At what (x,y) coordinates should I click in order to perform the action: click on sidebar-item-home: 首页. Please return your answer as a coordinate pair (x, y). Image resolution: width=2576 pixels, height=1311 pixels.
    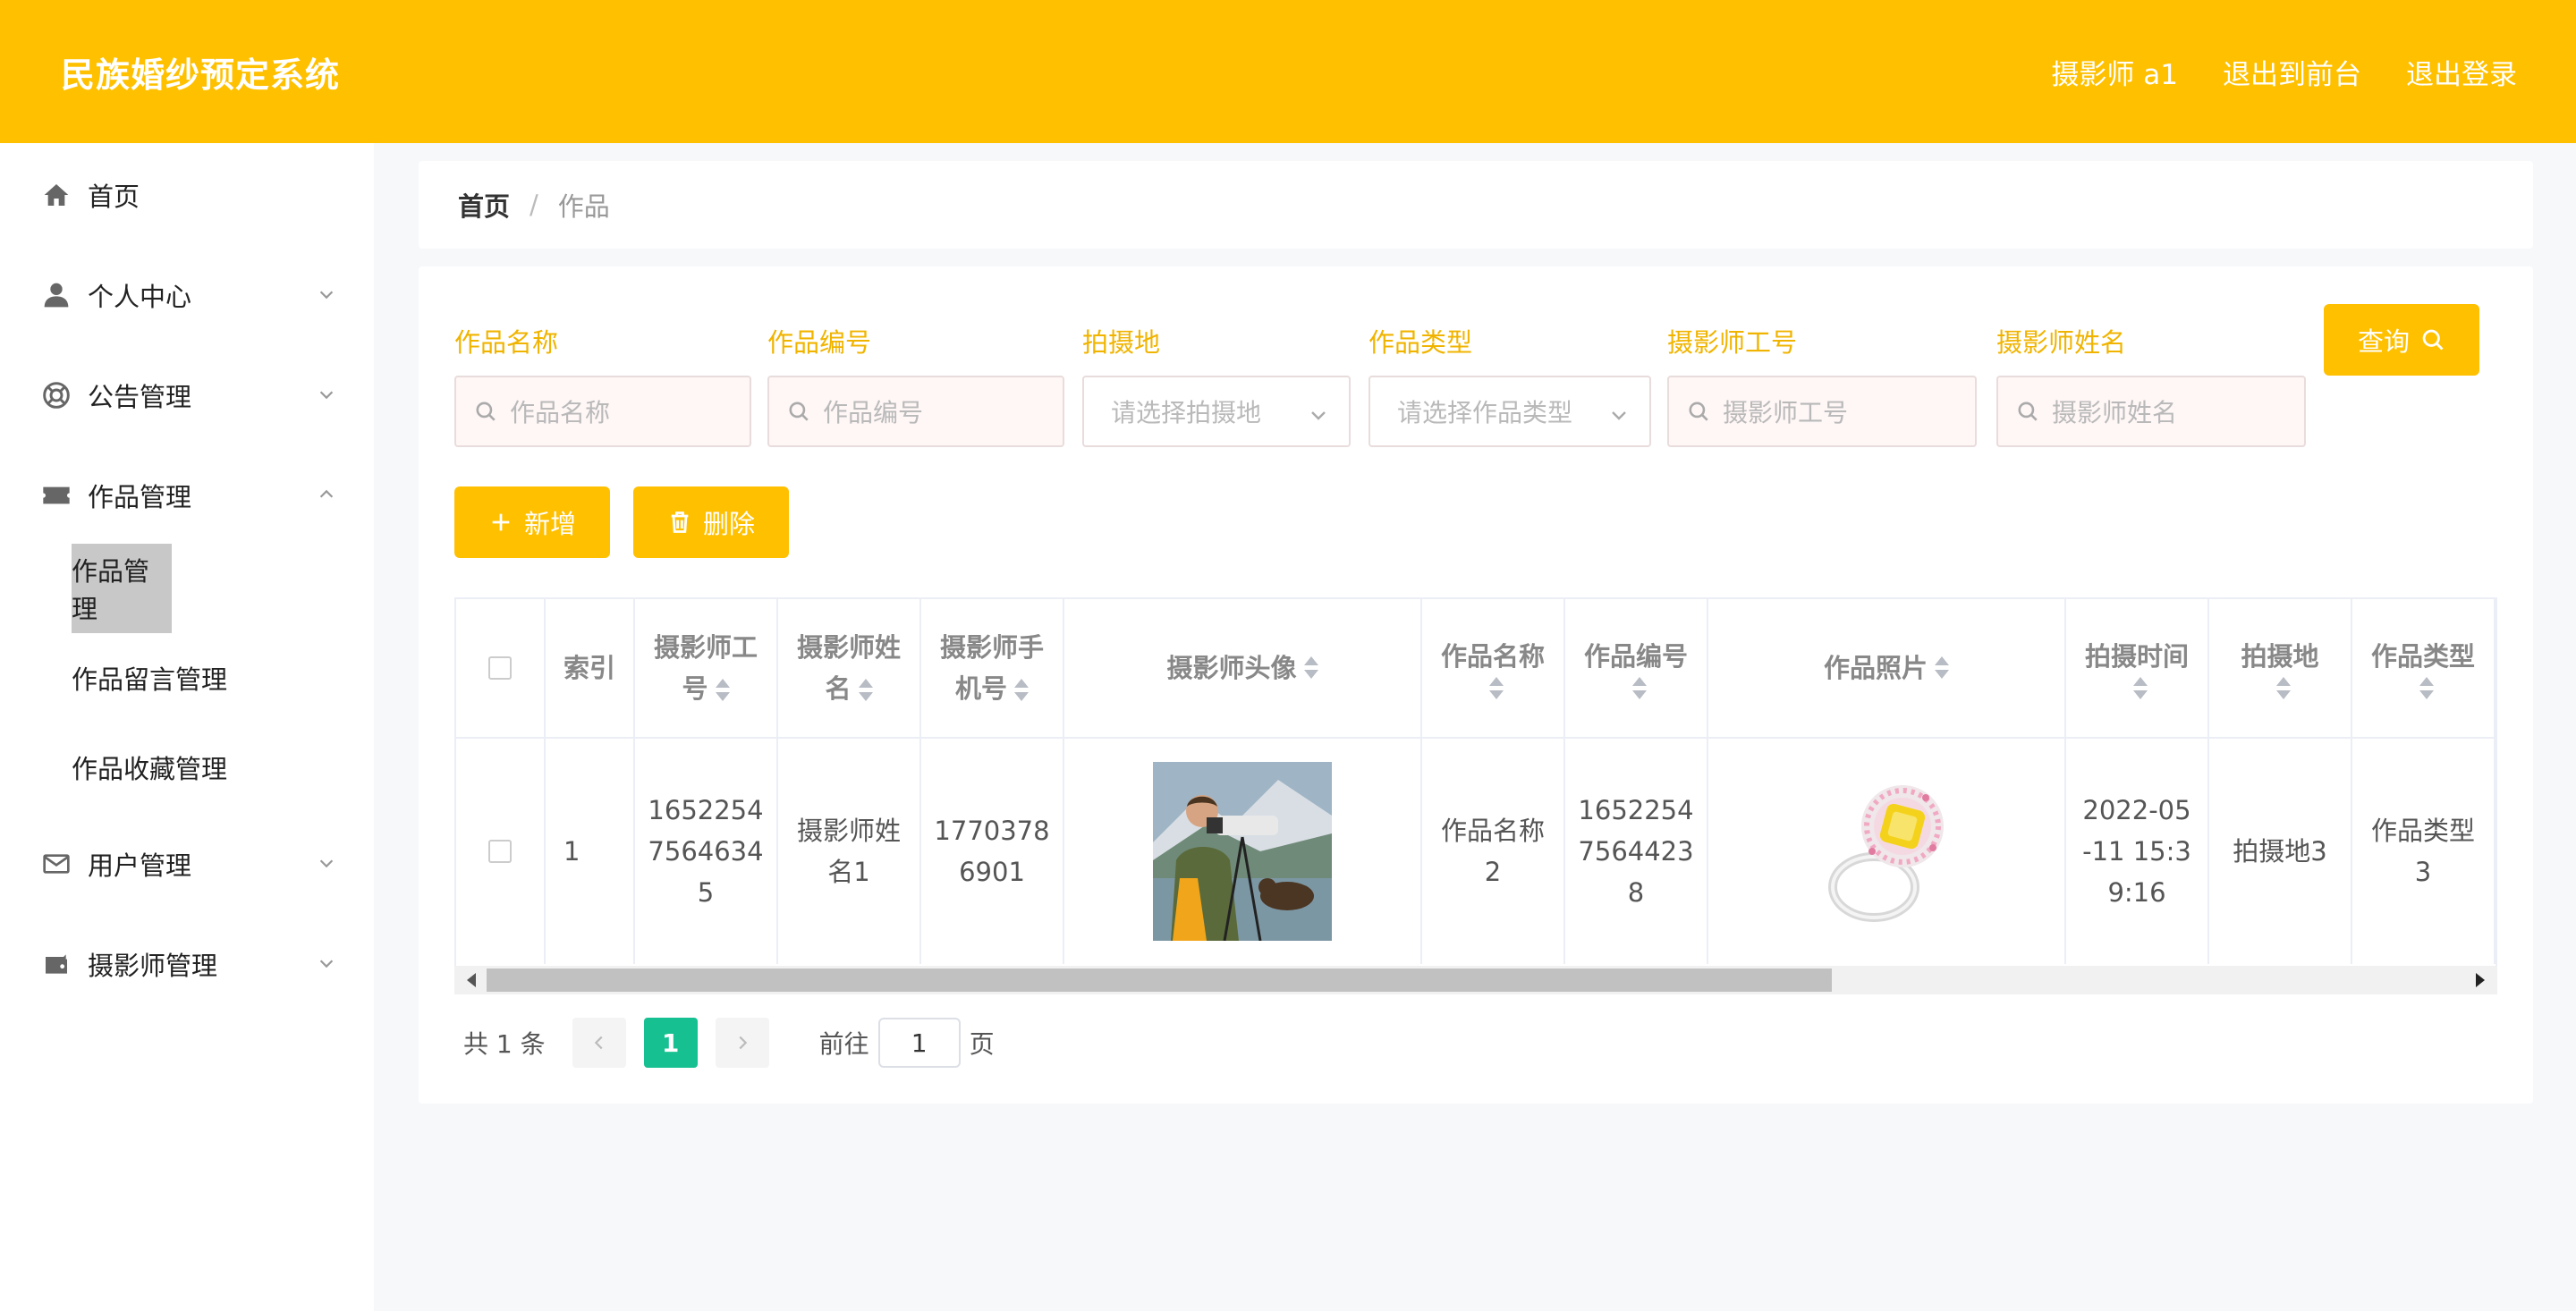
    Looking at the image, I should click on (187, 195).